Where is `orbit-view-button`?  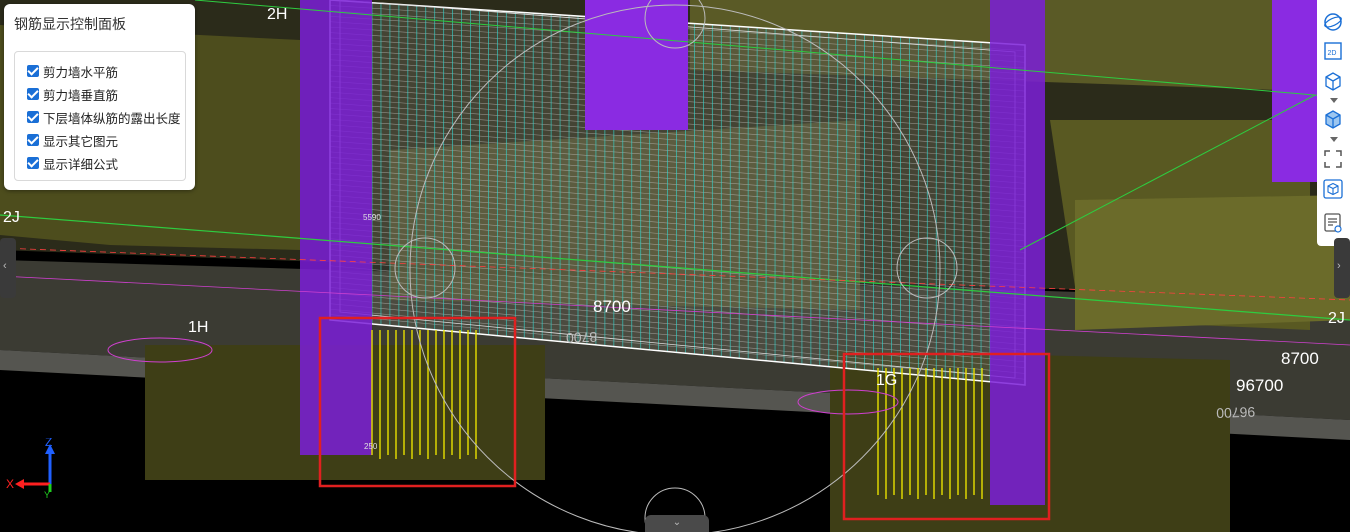 orbit-view-button is located at coordinates (1333, 22).